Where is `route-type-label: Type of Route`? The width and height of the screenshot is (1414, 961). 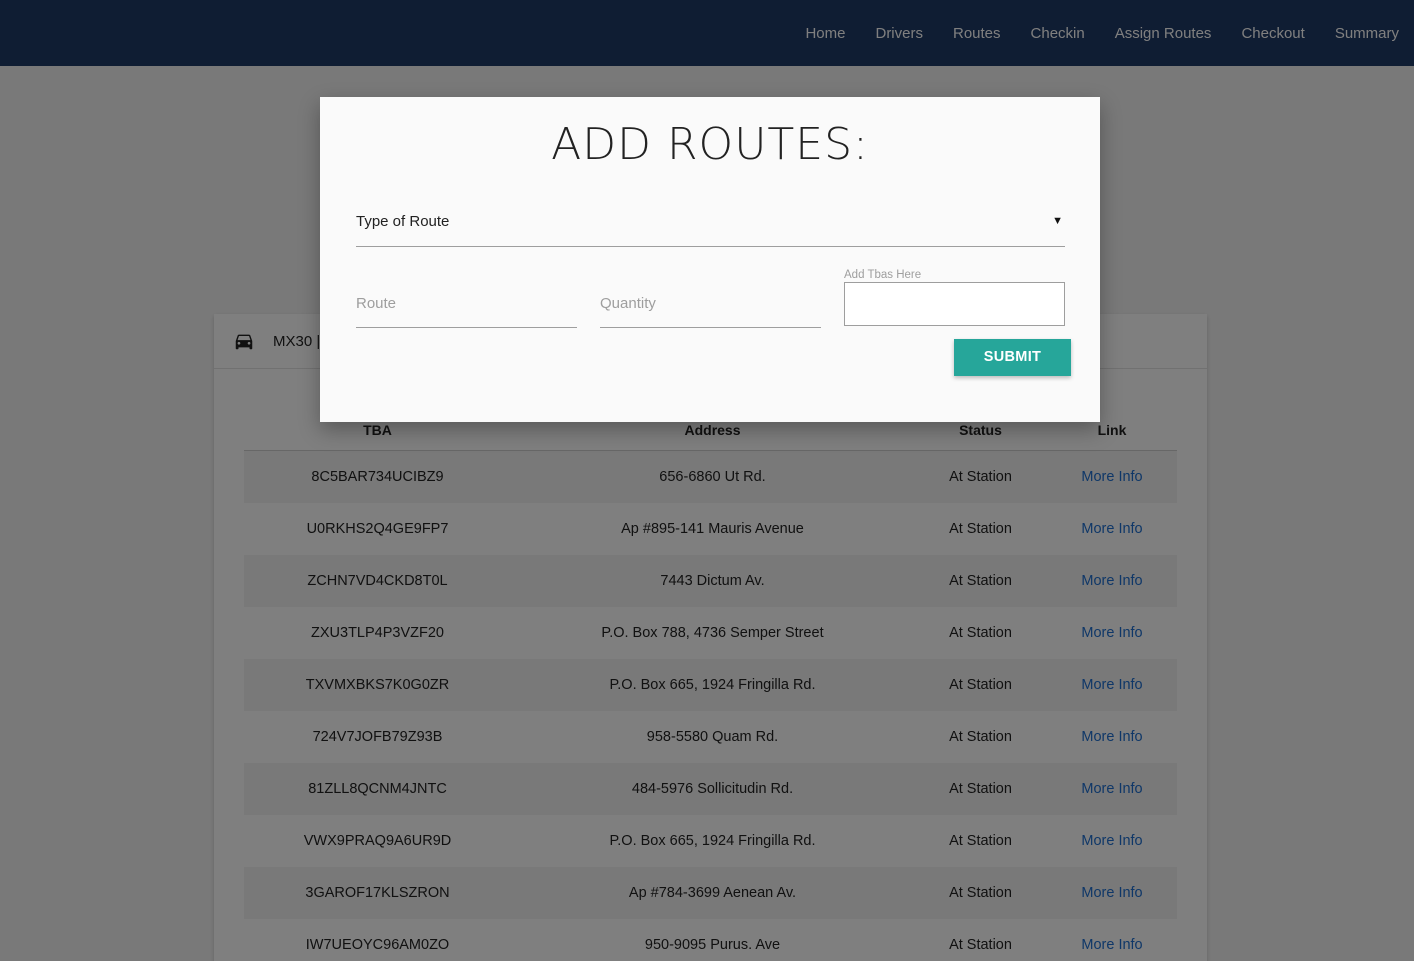 route-type-label: Type of Route is located at coordinates (403, 221).